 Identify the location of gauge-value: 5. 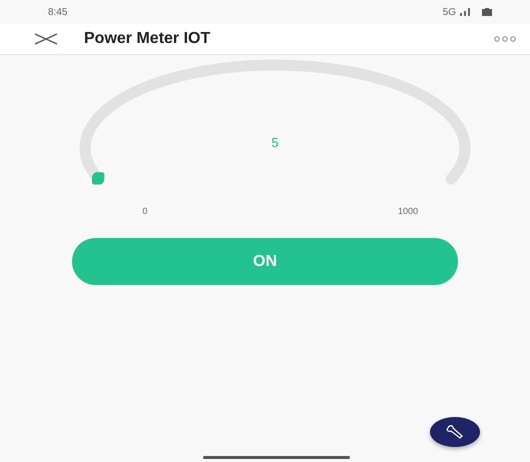
(275, 142).